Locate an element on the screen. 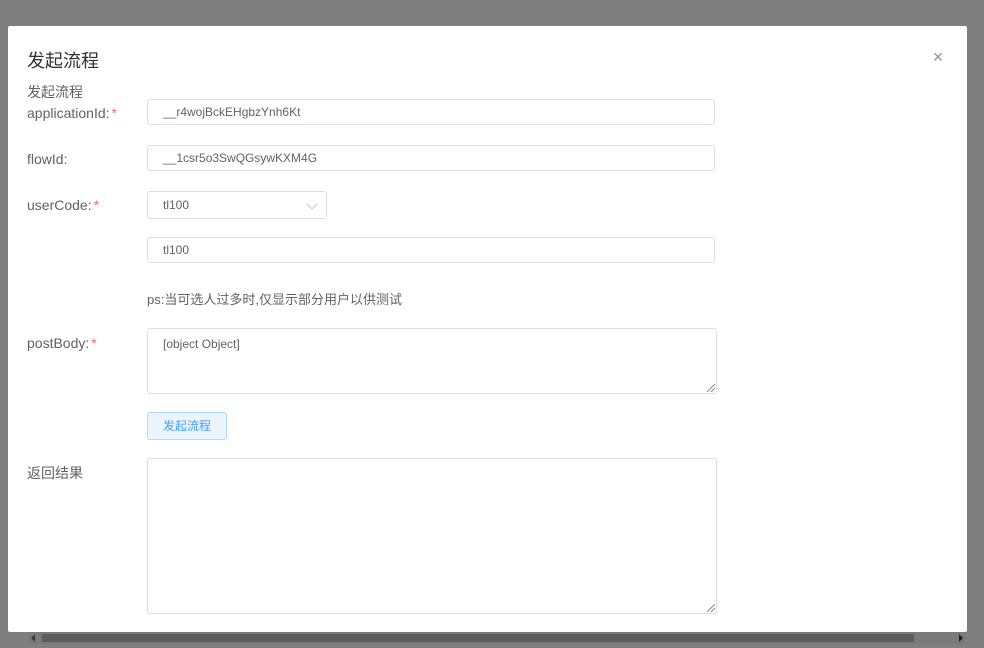 The width and height of the screenshot is (984, 648). user-code-input is located at coordinates (431, 250).